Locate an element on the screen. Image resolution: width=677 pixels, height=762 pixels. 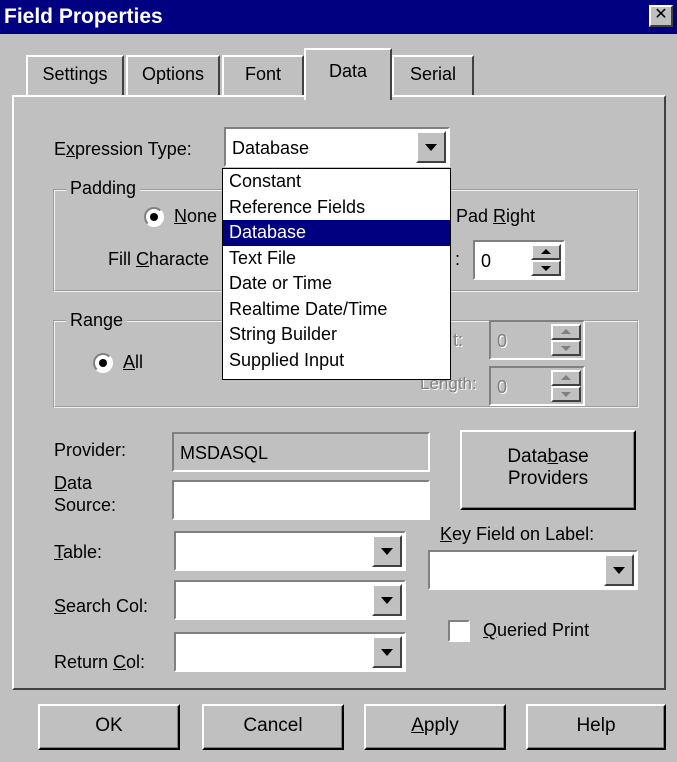
range-all-radio is located at coordinates (103, 363).